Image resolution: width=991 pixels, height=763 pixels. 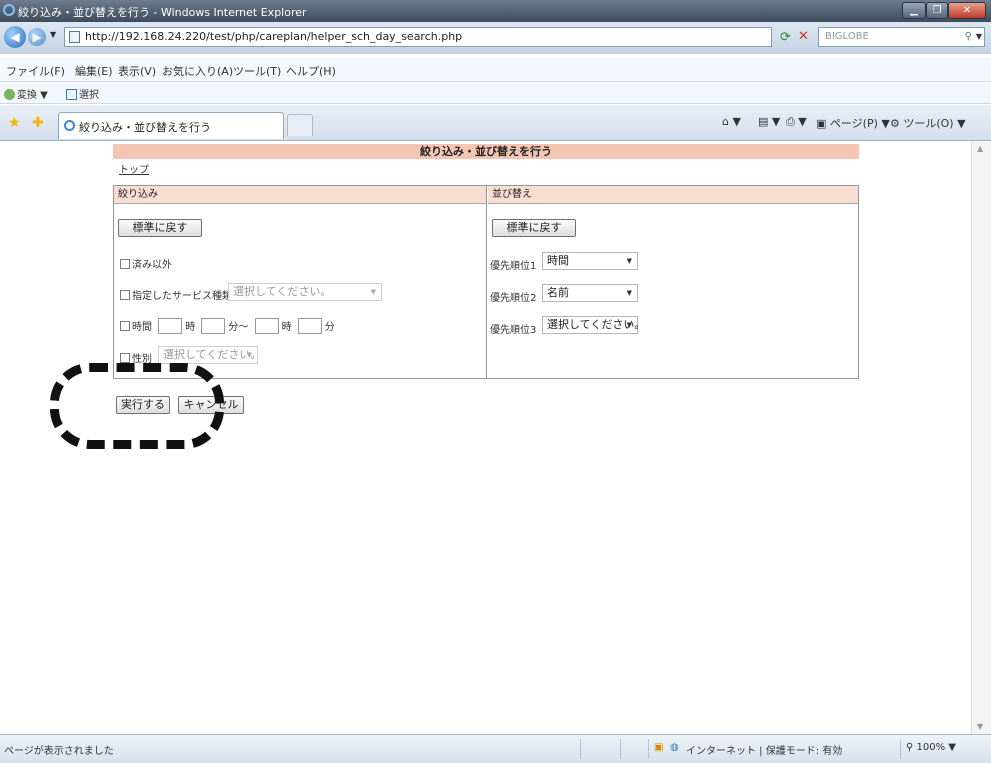 I want to click on page-menu: ▣ ページ(P) ▼, so click(x=853, y=123).